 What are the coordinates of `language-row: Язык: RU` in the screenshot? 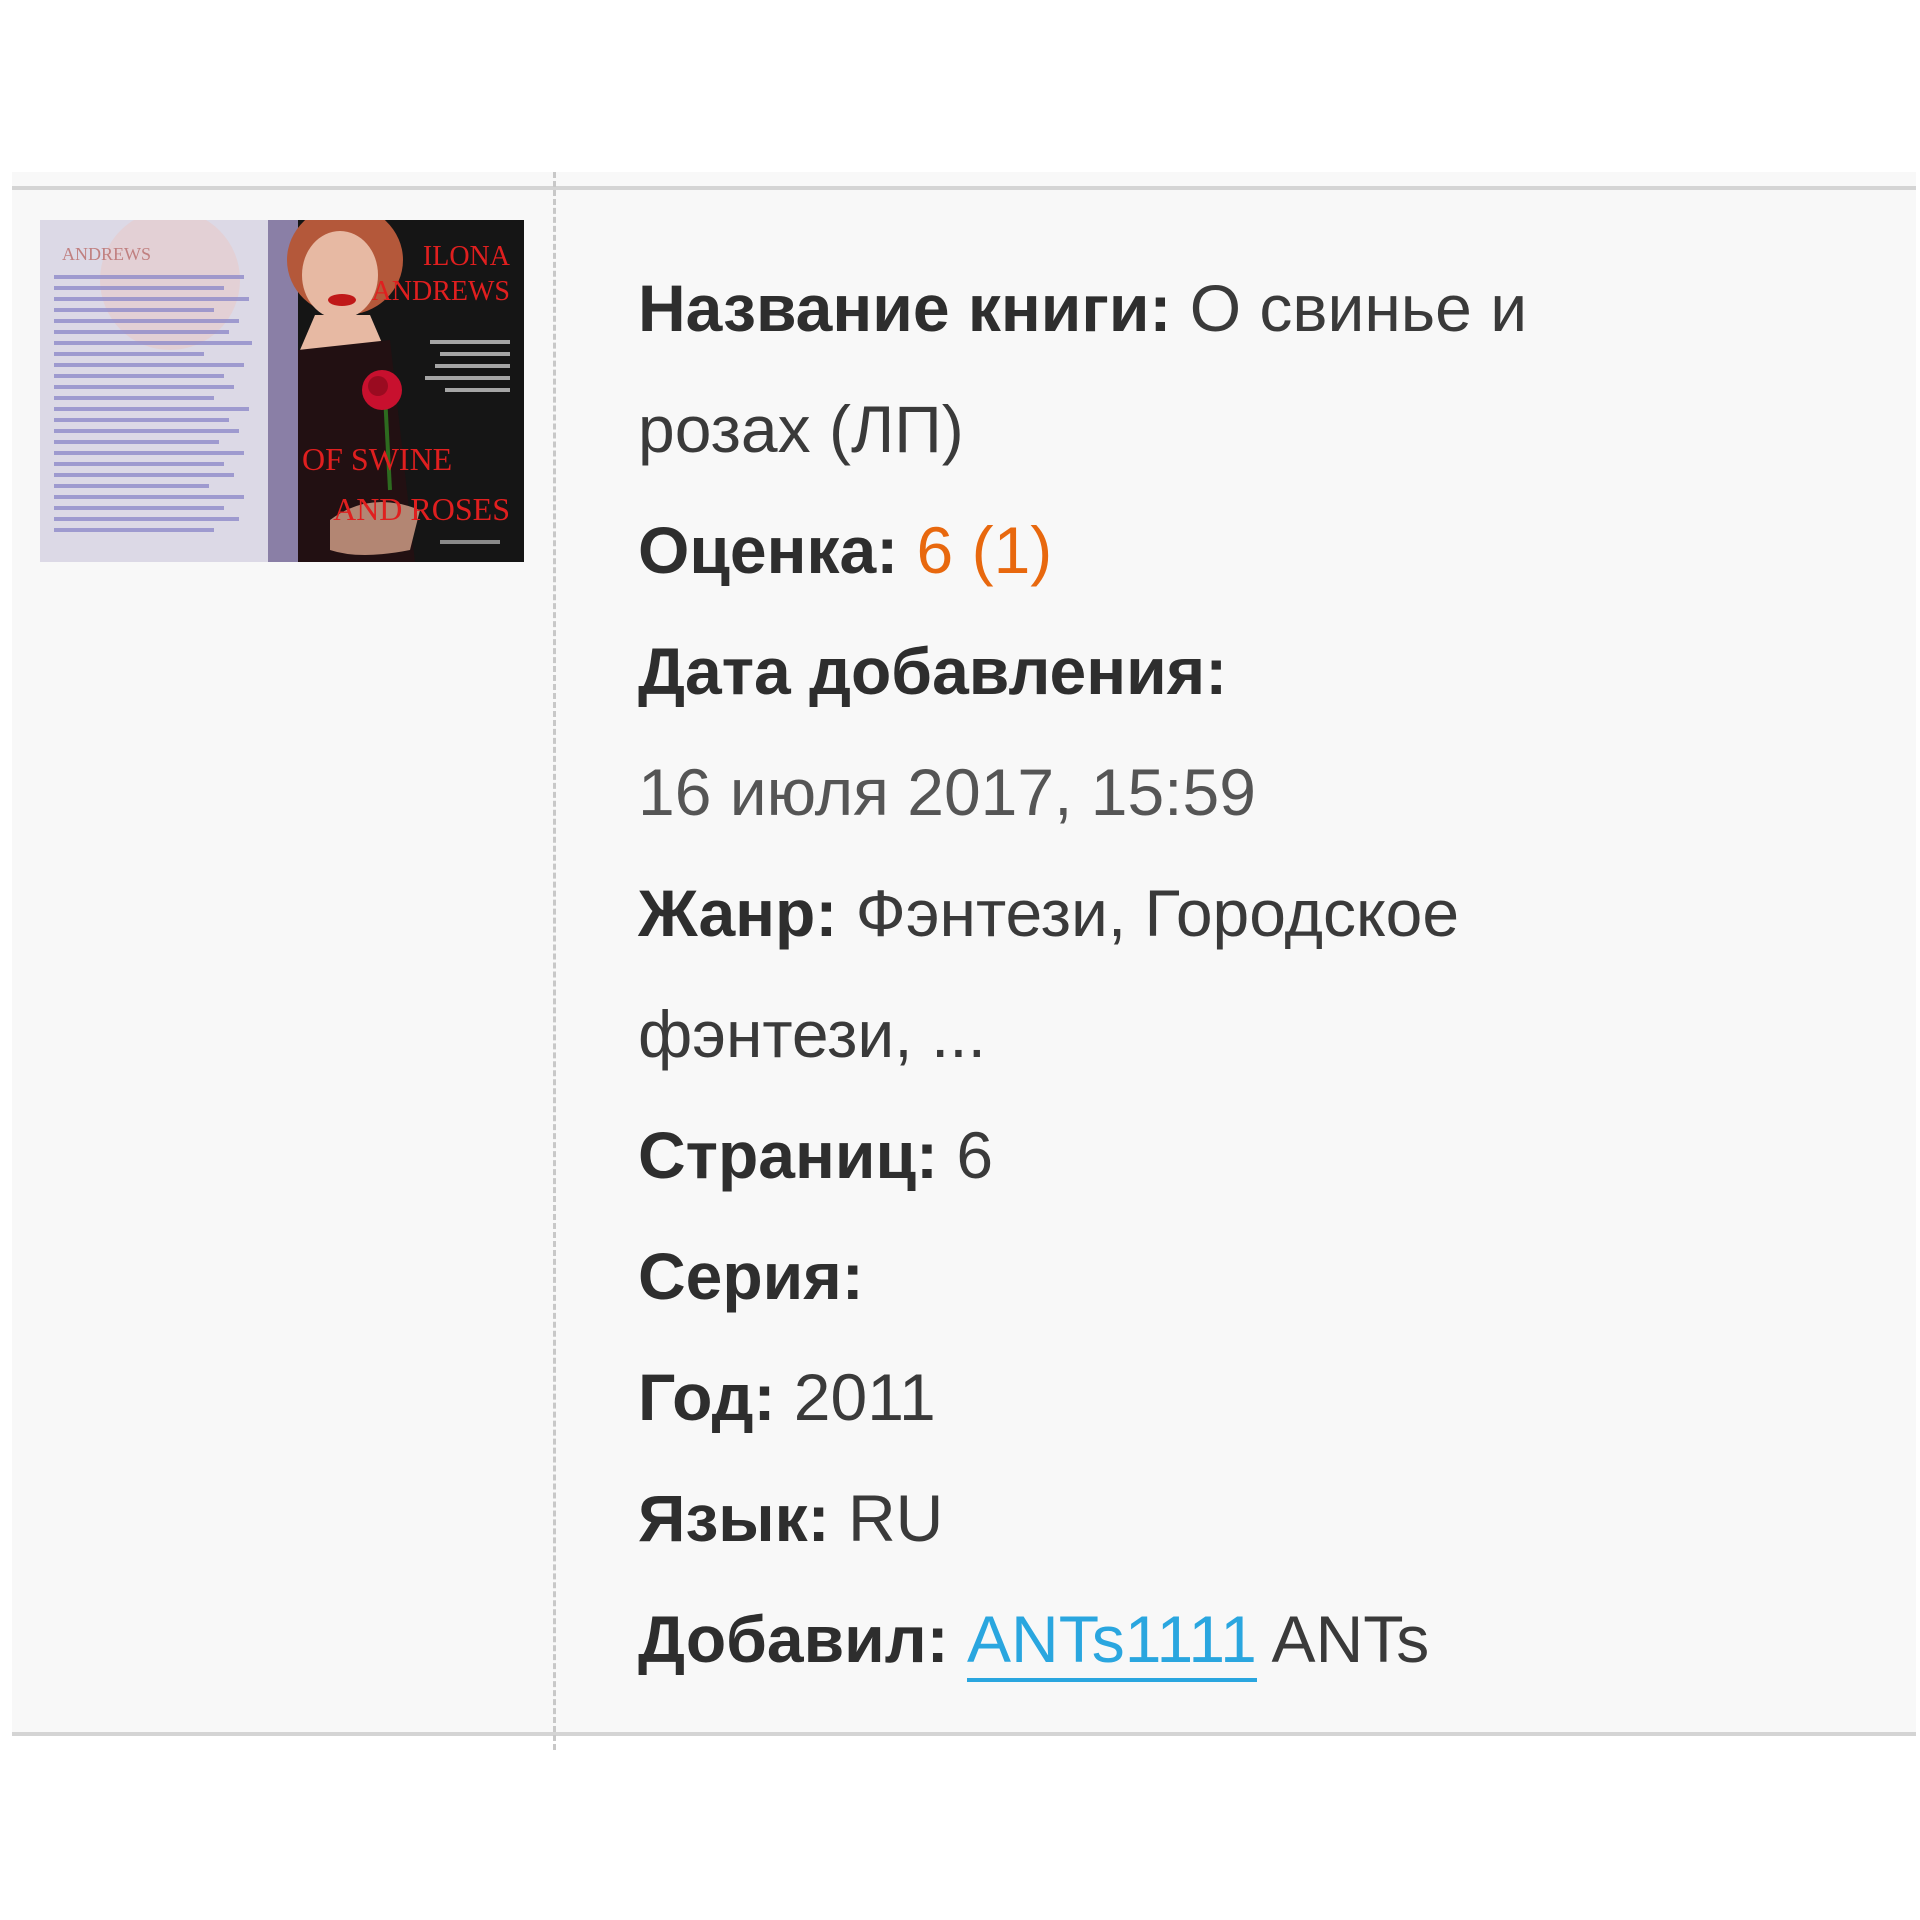 It's located at (1238, 1518).